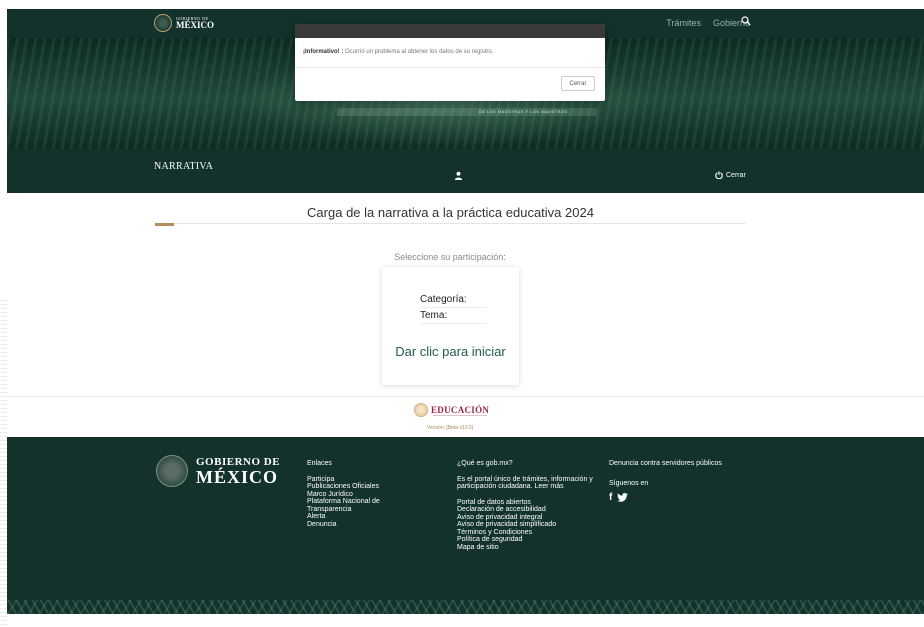 The image size is (924, 627). Describe the element at coordinates (527, 540) in the screenshot. I see `link-seguridad: Política de seguridad` at that location.